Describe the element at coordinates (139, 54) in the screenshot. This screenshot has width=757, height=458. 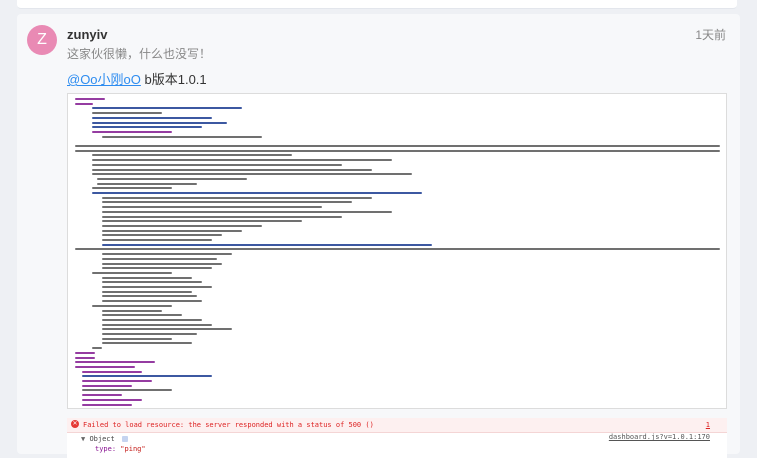
I see `user-signature: 这家伙很懒，什么也没写！` at that location.